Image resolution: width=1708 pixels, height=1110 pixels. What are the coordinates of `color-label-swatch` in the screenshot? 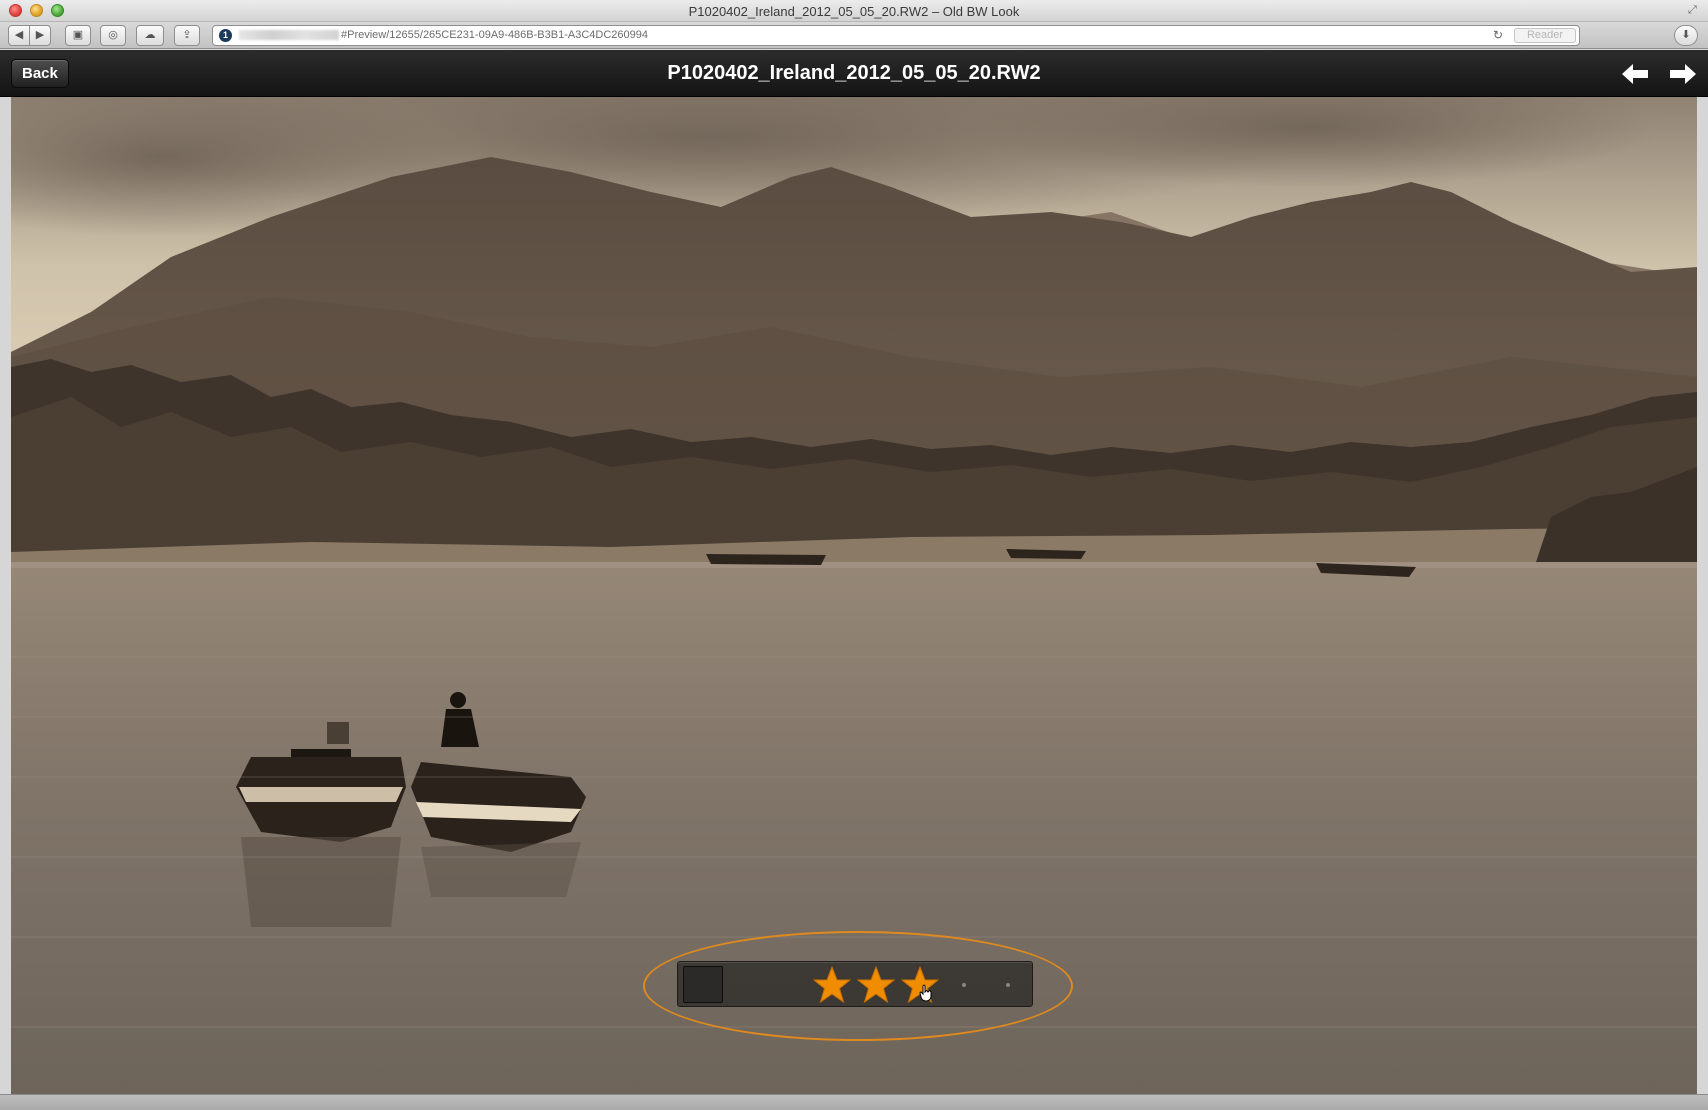 It's located at (703, 984).